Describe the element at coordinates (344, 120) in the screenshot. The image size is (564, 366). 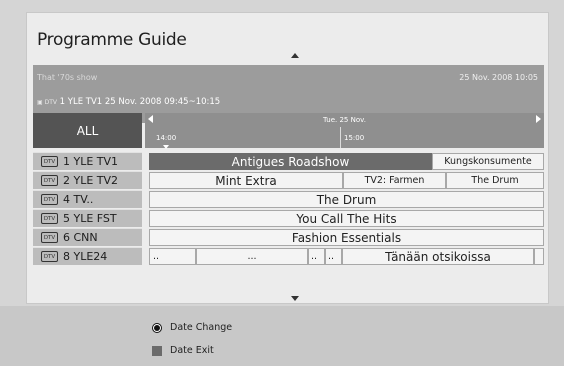
I see `timeline-date: Tue. 25 Nov.` at that location.